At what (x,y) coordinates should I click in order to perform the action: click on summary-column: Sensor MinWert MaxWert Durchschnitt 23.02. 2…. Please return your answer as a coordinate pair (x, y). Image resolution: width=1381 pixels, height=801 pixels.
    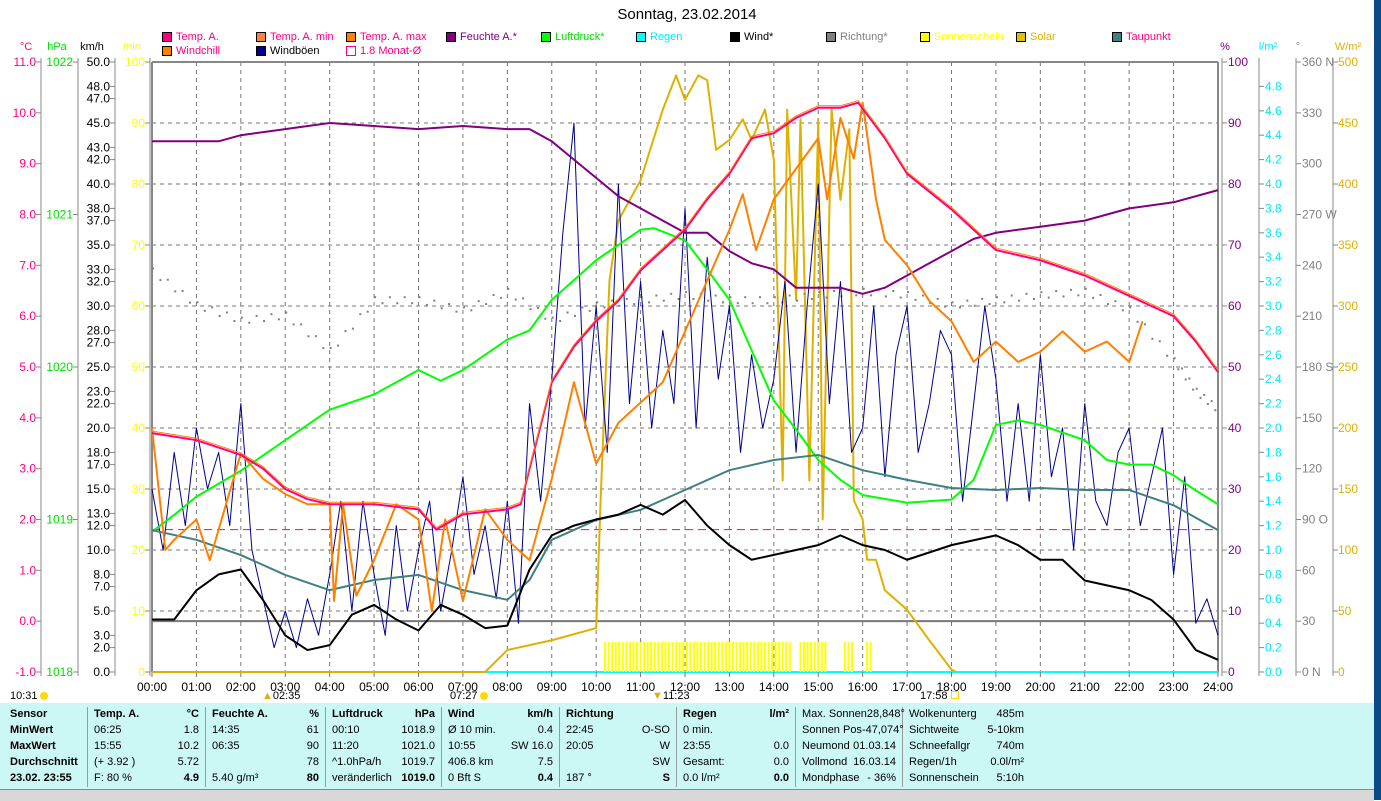
    Looking at the image, I should click on (46, 747).